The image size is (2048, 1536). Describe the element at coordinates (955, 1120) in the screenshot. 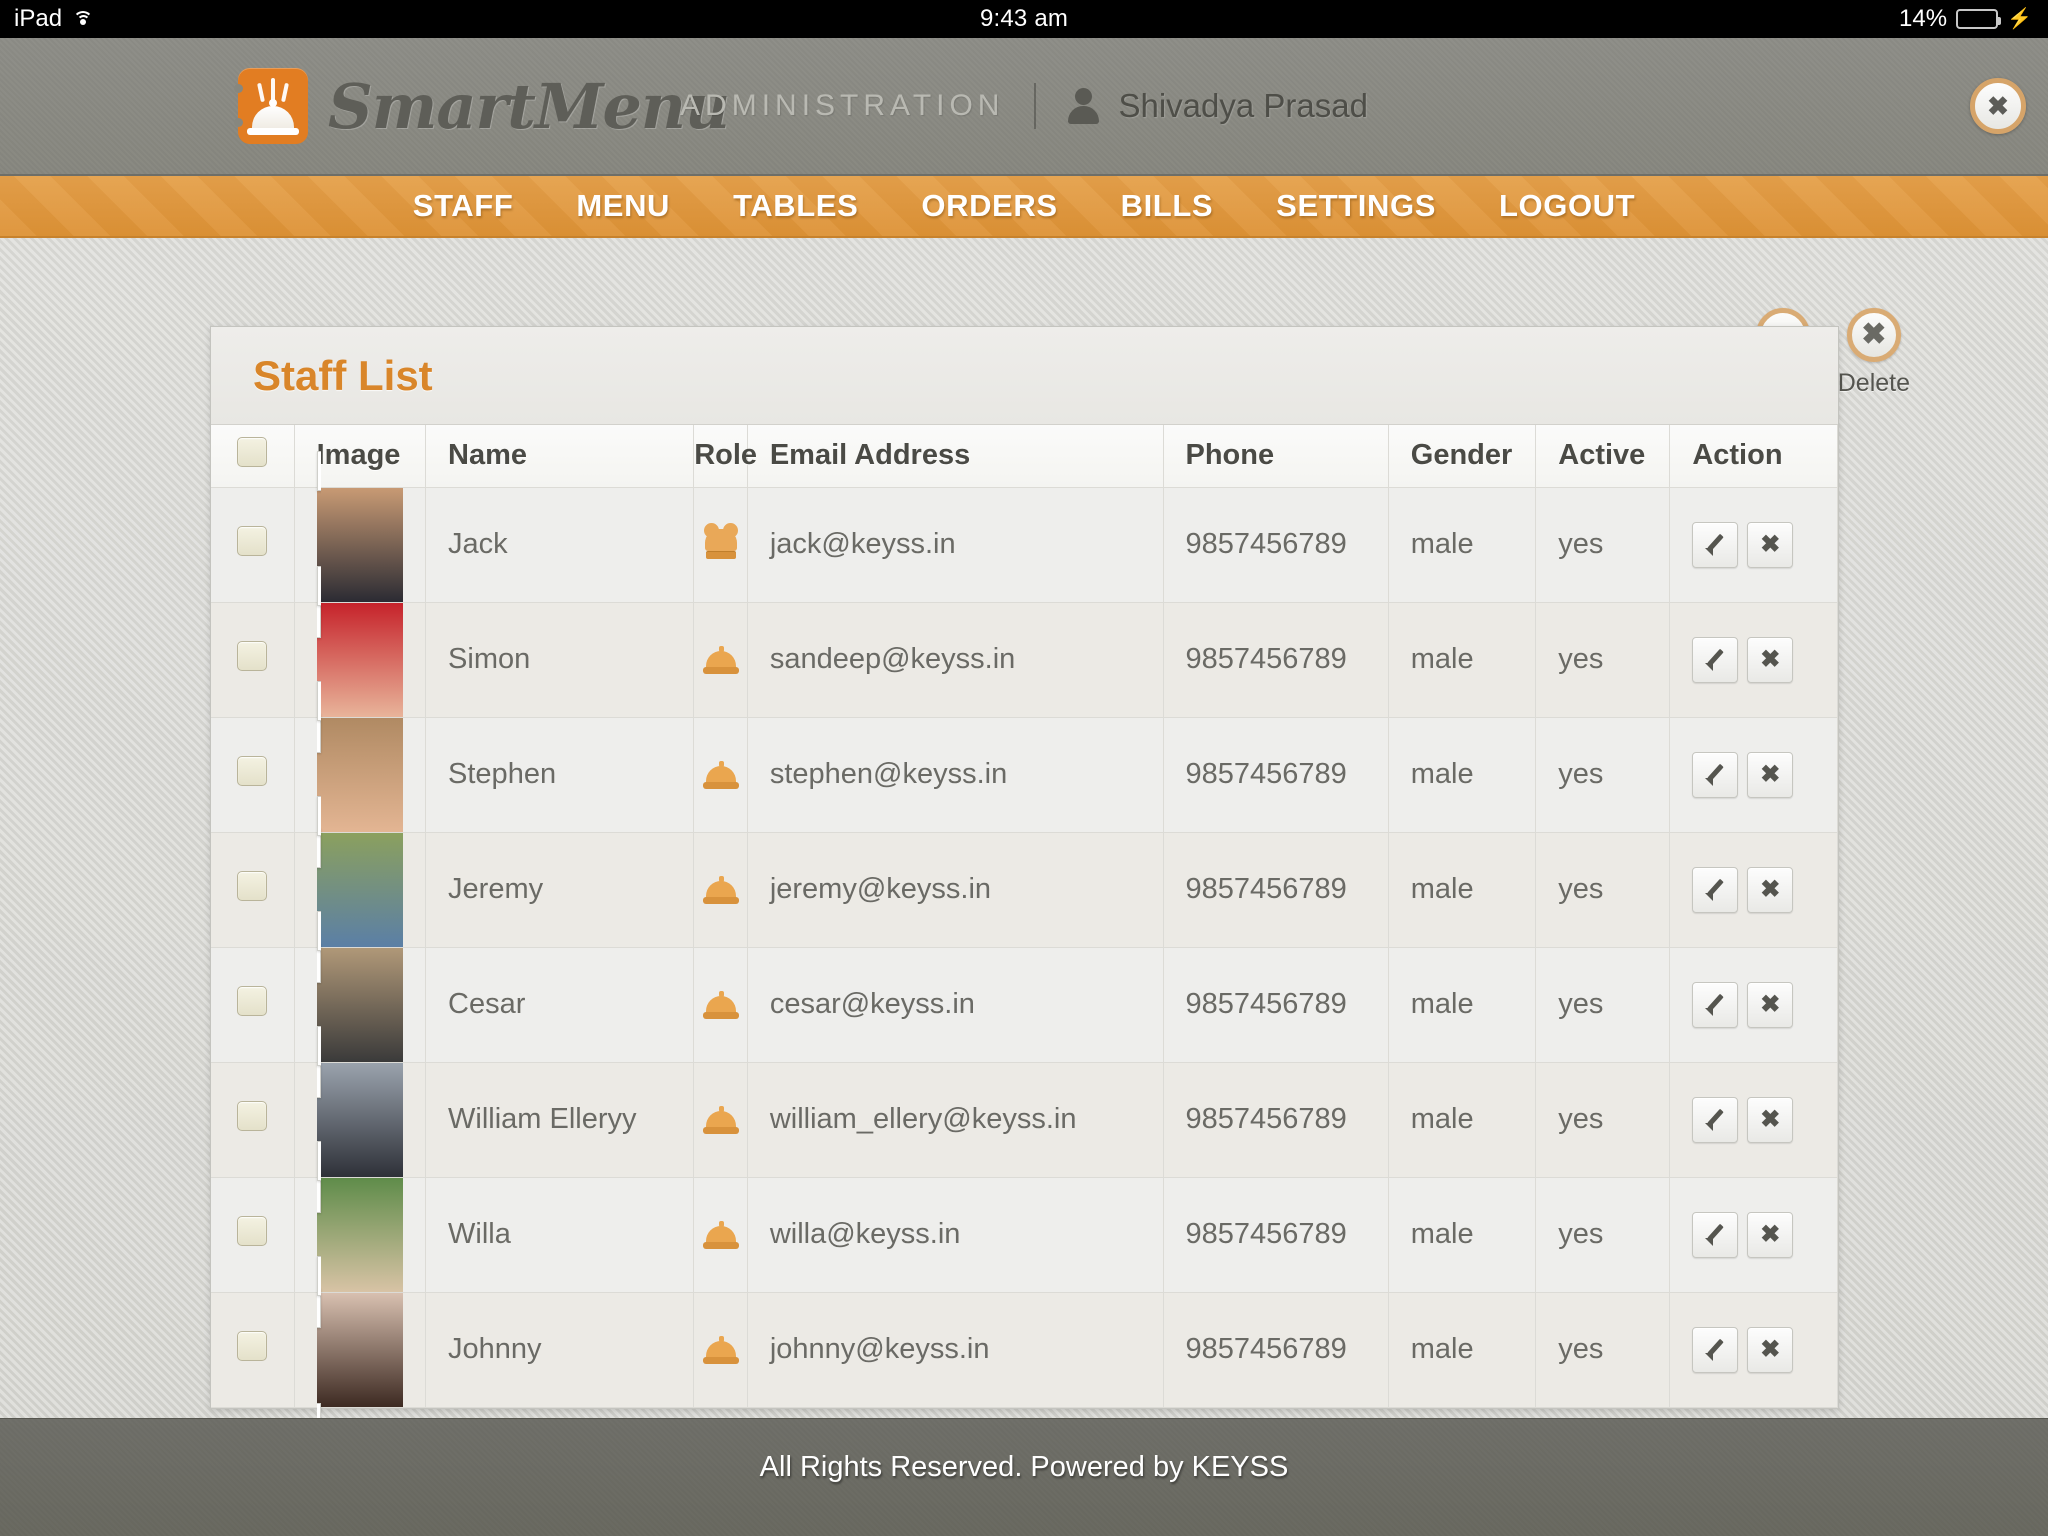

I see `staff-email: william_ellery@keyss.in` at that location.